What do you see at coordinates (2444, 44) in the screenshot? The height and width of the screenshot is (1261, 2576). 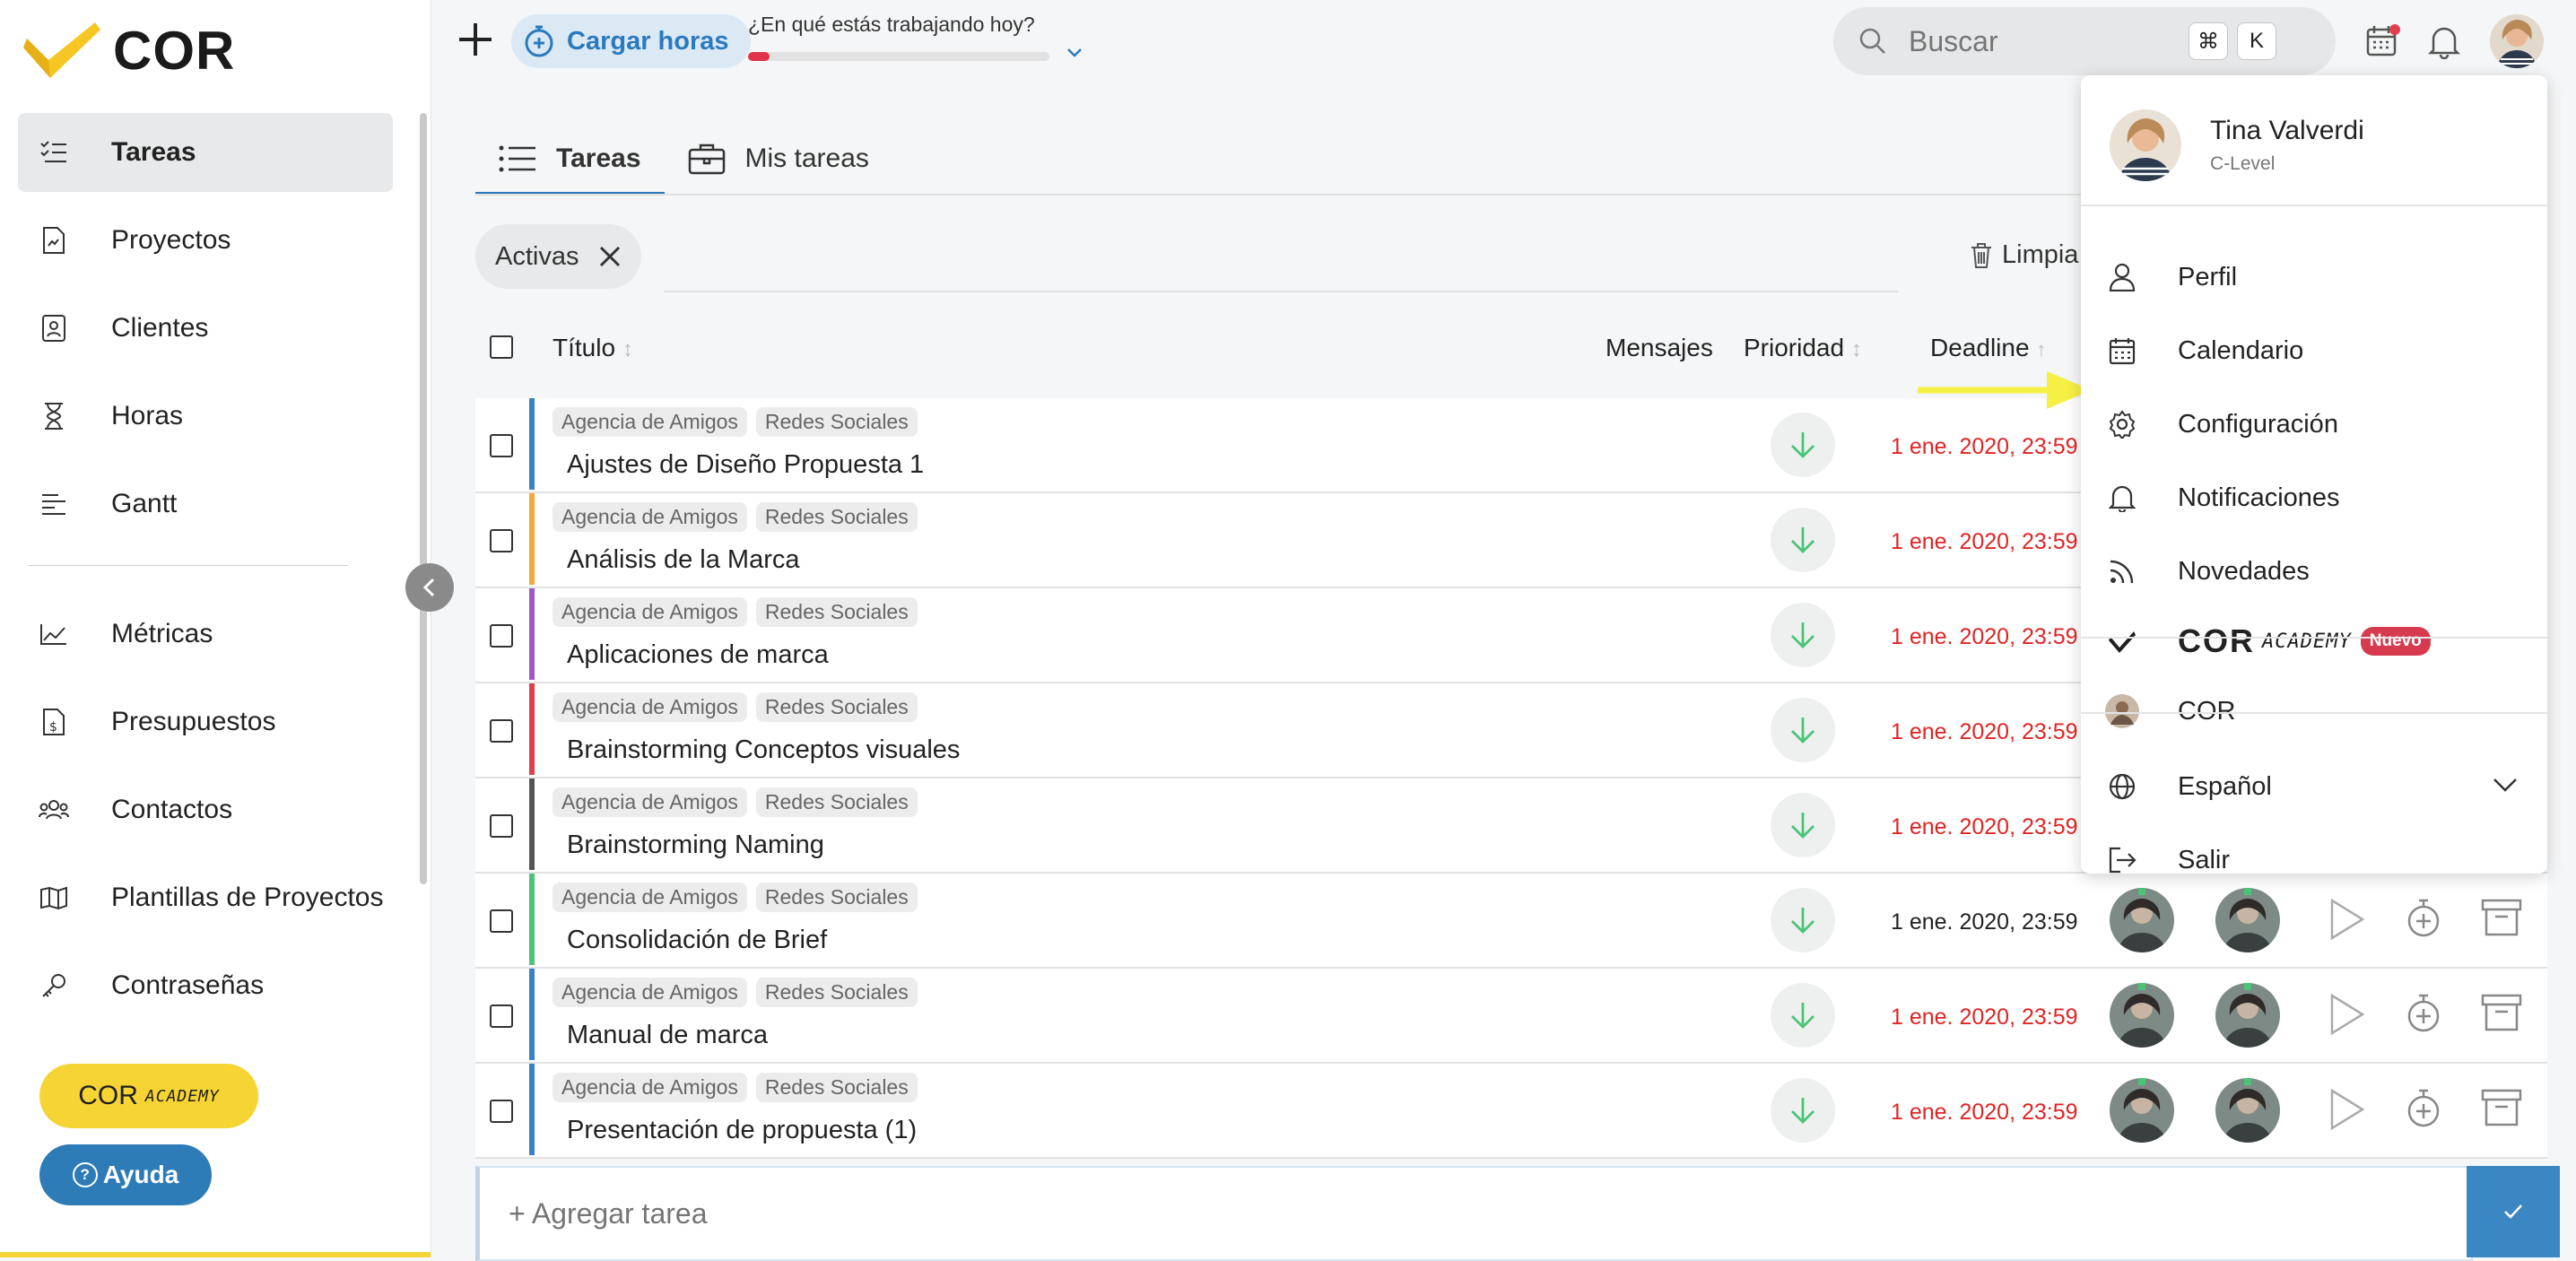 I see `bell-icon` at bounding box center [2444, 44].